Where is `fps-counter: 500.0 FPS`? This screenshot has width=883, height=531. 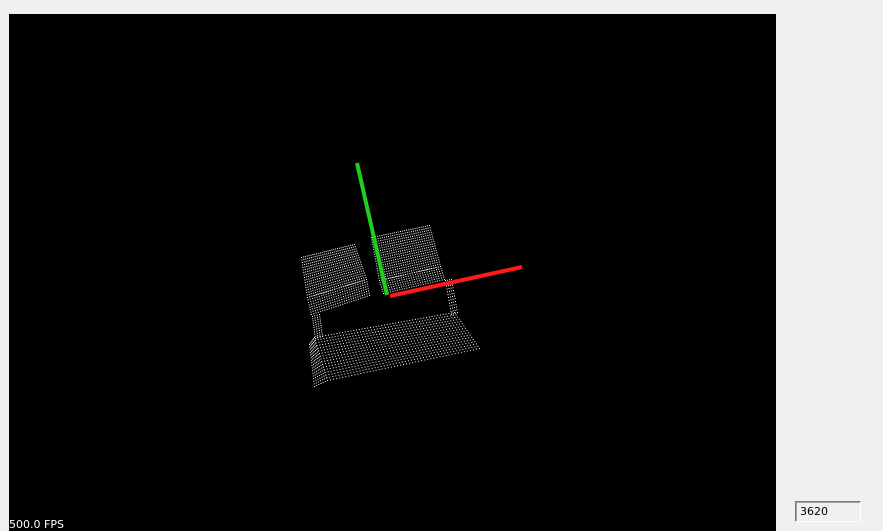 fps-counter: 500.0 FPS is located at coordinates (36, 524).